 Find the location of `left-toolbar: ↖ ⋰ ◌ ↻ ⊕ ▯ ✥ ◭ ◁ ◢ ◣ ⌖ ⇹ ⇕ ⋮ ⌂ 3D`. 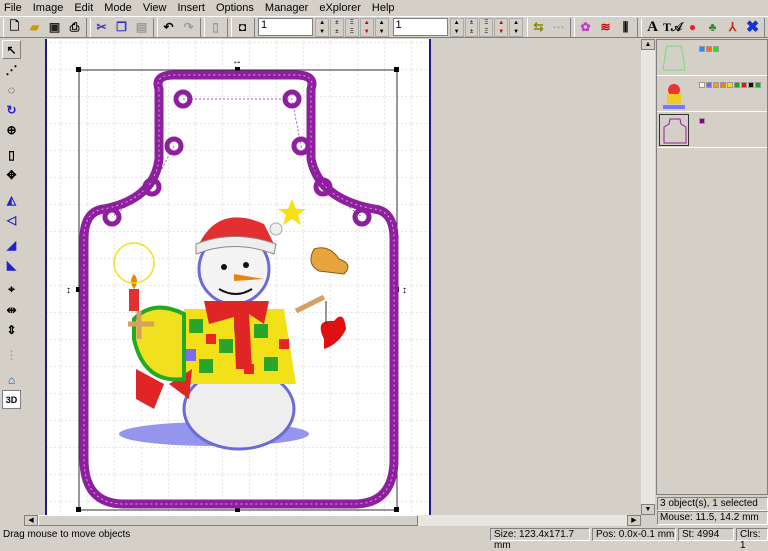

left-toolbar: ↖ ⋰ ◌ ↻ ⊕ ▯ ✥ ◭ ◁ ◢ ◣ ⌖ ⇹ ⇕ ⋮ ⌂ 3D is located at coordinates (12, 225).